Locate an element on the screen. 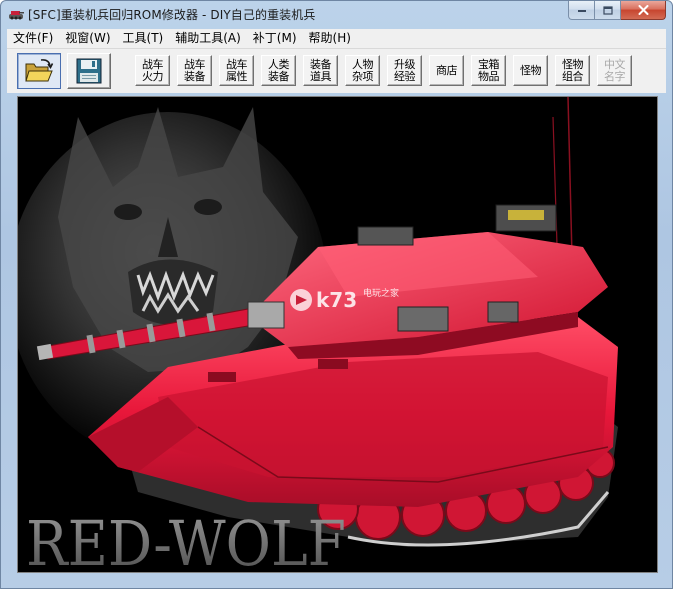  close-icon is located at coordinates (643, 10).